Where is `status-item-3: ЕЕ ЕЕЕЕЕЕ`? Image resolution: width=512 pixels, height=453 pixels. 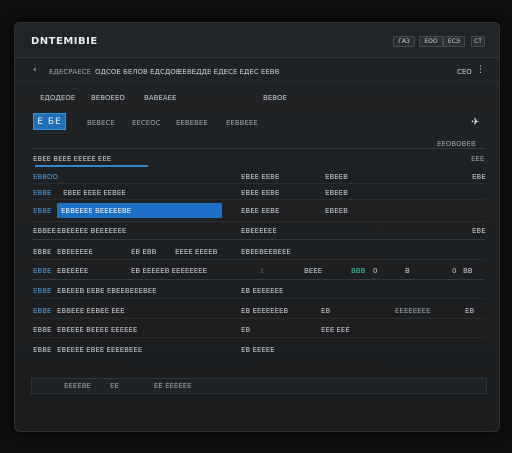
status-item-3: ЕЕ ЕЕЕЕЕЕ is located at coordinates (173, 386).